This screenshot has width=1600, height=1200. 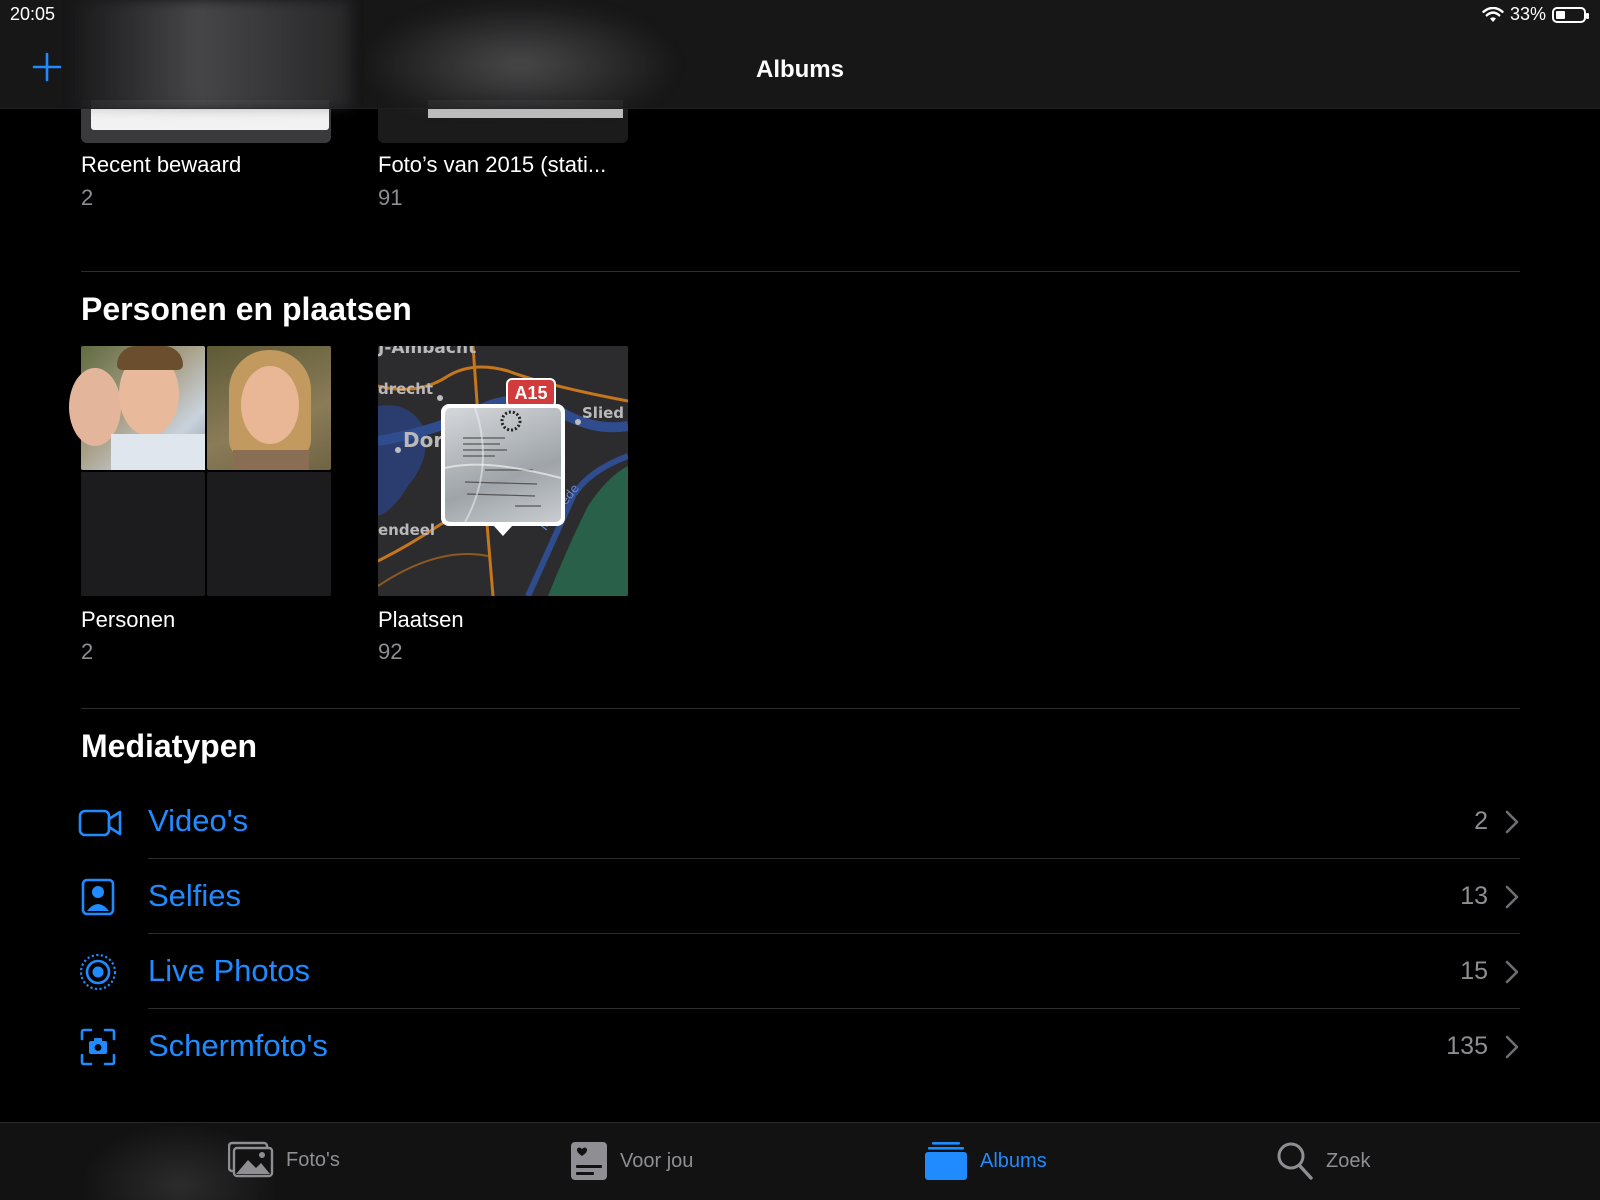 What do you see at coordinates (1474, 971) in the screenshot?
I see `media-row-count: 15` at bounding box center [1474, 971].